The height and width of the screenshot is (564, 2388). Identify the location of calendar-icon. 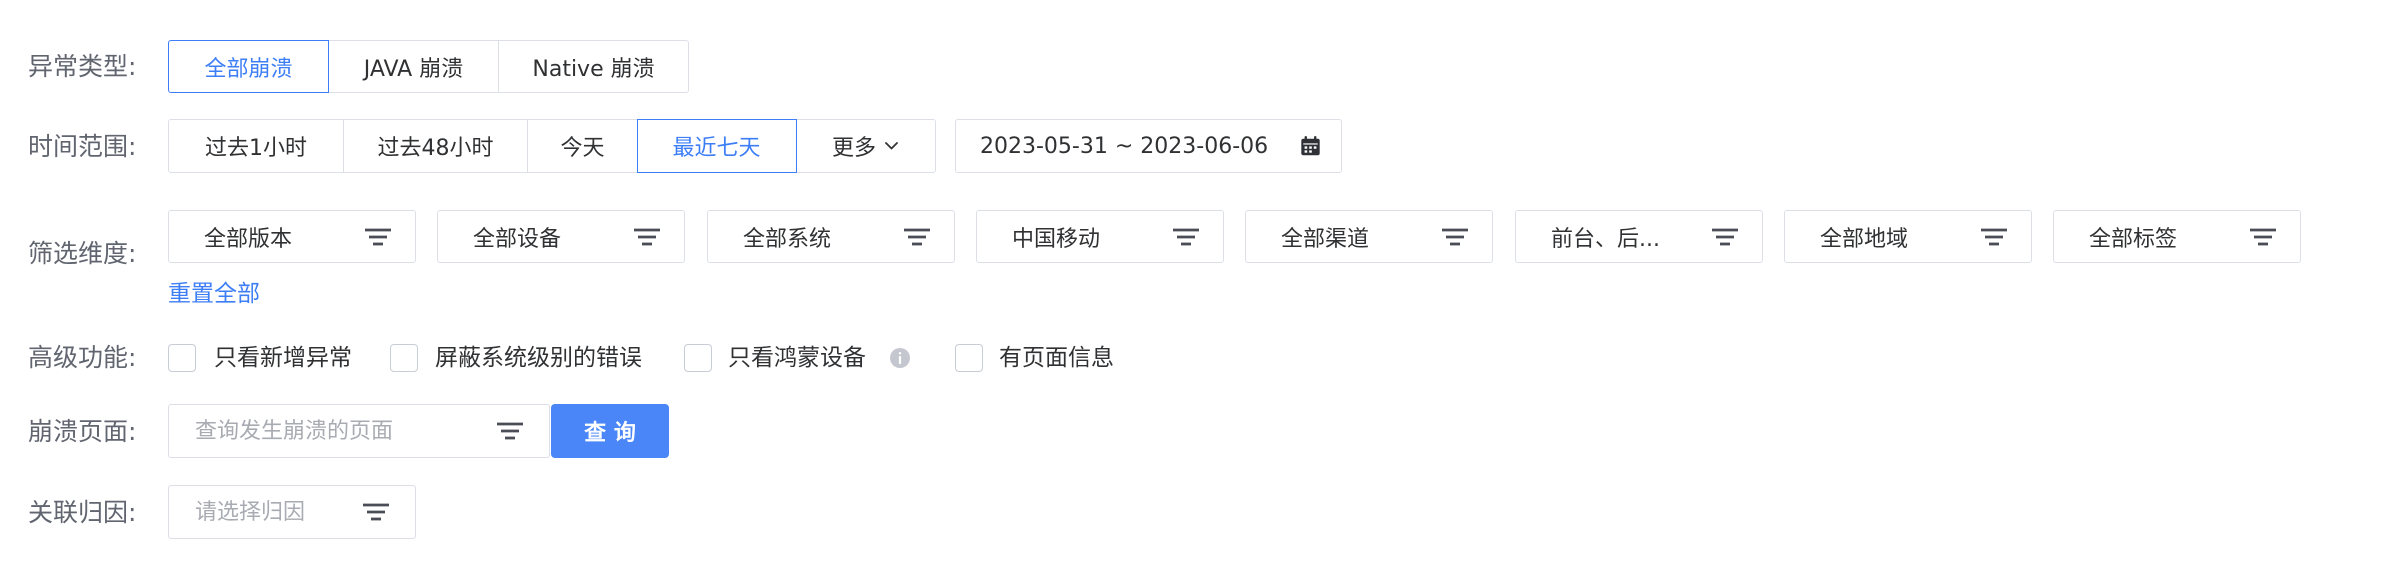
(1310, 146).